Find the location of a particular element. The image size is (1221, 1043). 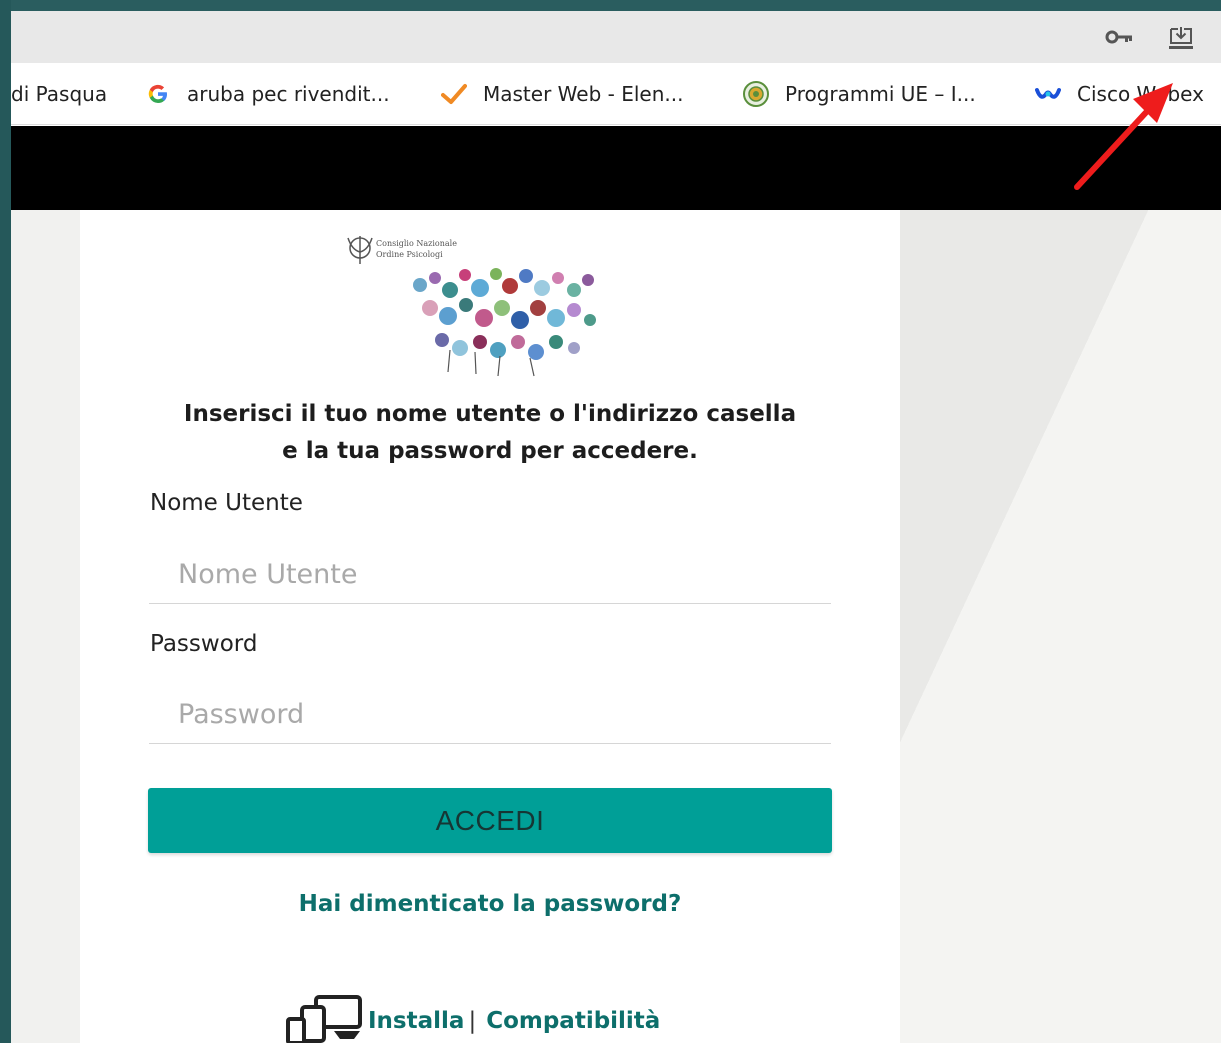

compatibility-link: Compatibilità is located at coordinates (573, 1021).